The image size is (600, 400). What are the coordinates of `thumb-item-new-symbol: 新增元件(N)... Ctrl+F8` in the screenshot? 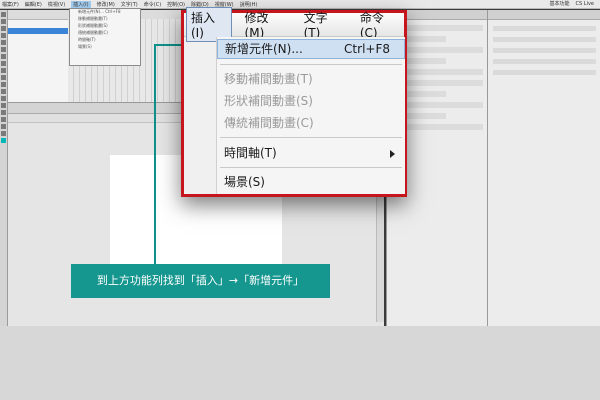 It's located at (99, 11).